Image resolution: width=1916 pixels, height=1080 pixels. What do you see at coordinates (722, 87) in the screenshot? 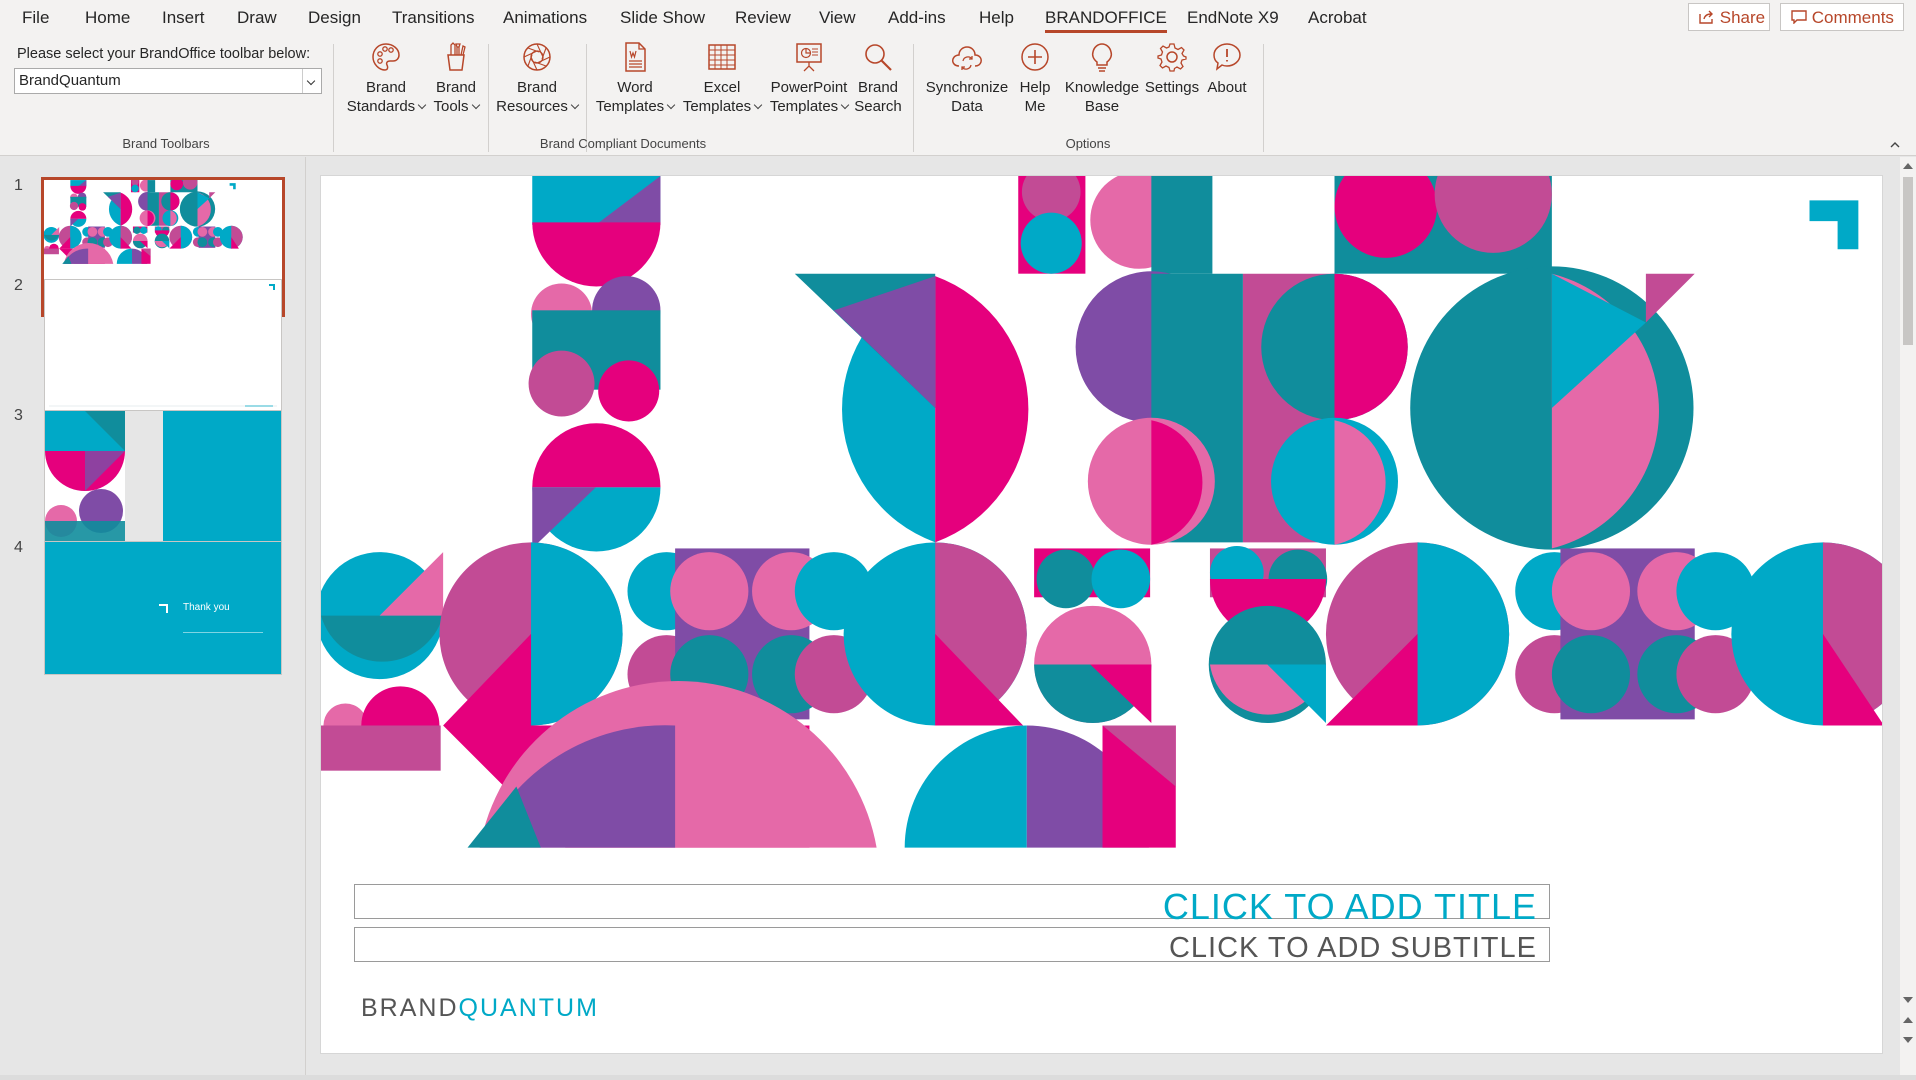
I see `excel-templates-label-1: Excel` at bounding box center [722, 87].